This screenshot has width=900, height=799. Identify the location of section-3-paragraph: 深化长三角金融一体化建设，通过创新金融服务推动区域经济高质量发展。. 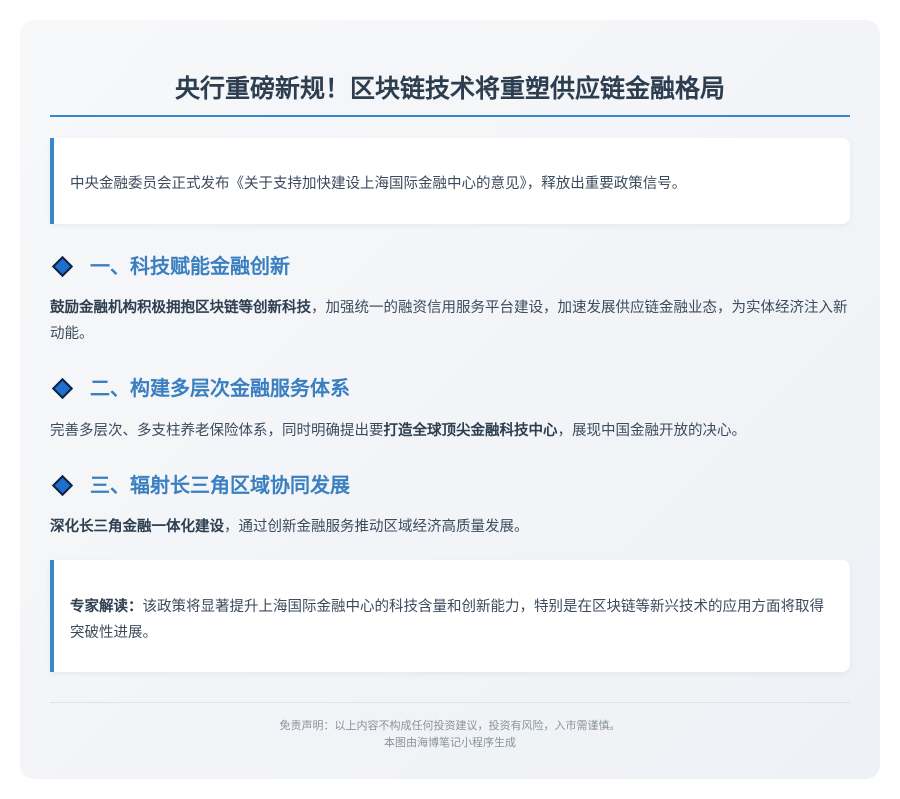
(451, 527).